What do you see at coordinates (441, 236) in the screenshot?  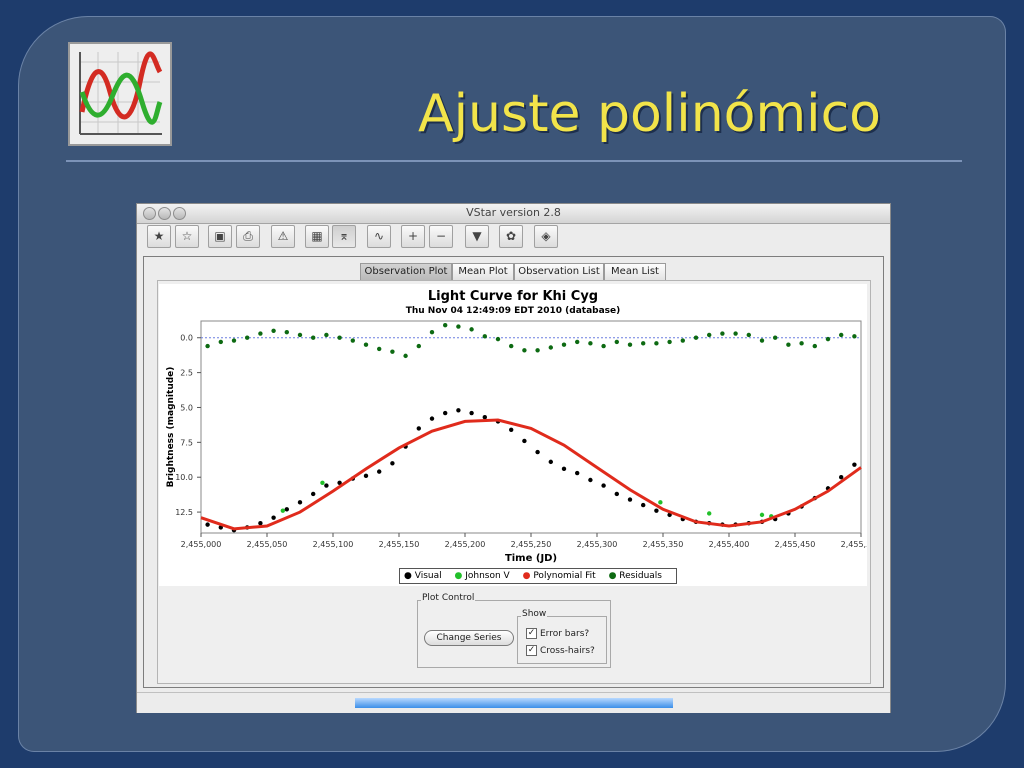 I see `zoom-out-icon: −` at bounding box center [441, 236].